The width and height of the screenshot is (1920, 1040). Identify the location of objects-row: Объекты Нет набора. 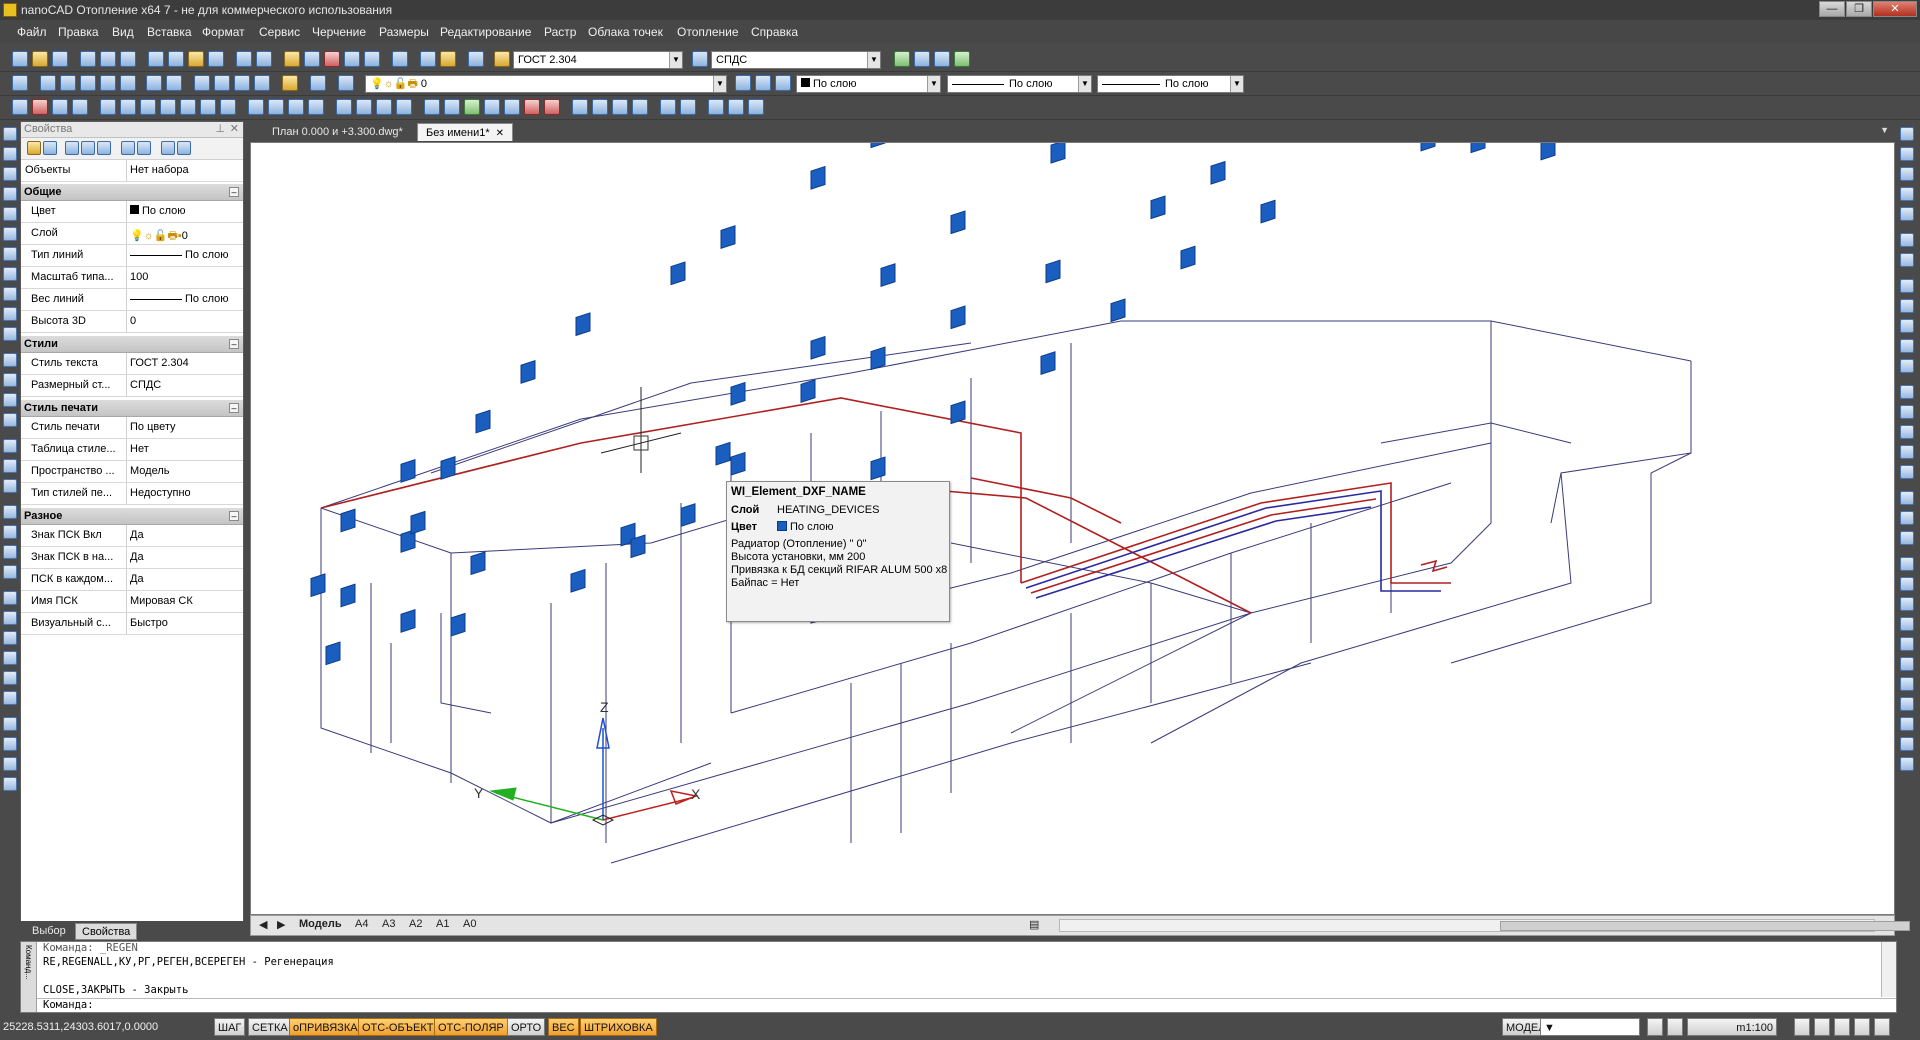
(132, 171).